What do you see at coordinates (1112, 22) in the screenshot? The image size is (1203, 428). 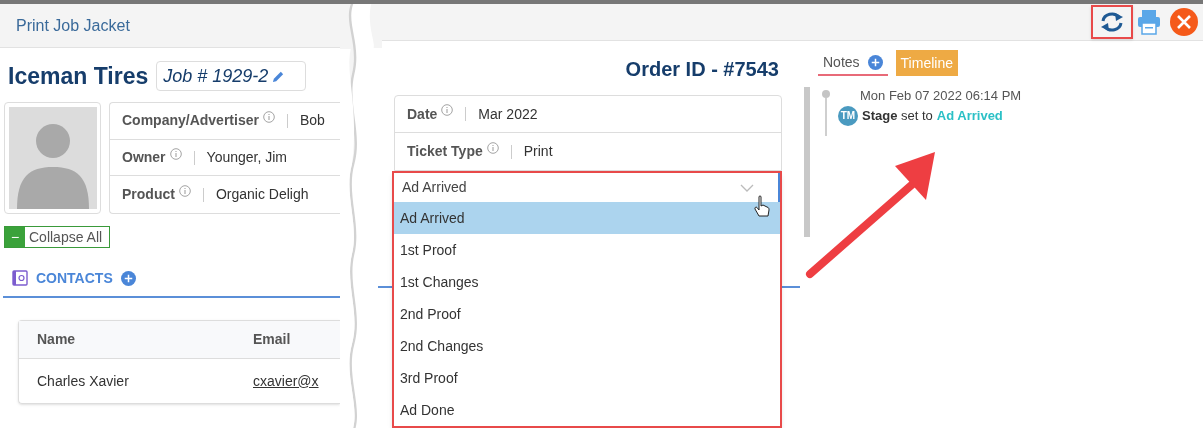 I see `refresh-icon` at bounding box center [1112, 22].